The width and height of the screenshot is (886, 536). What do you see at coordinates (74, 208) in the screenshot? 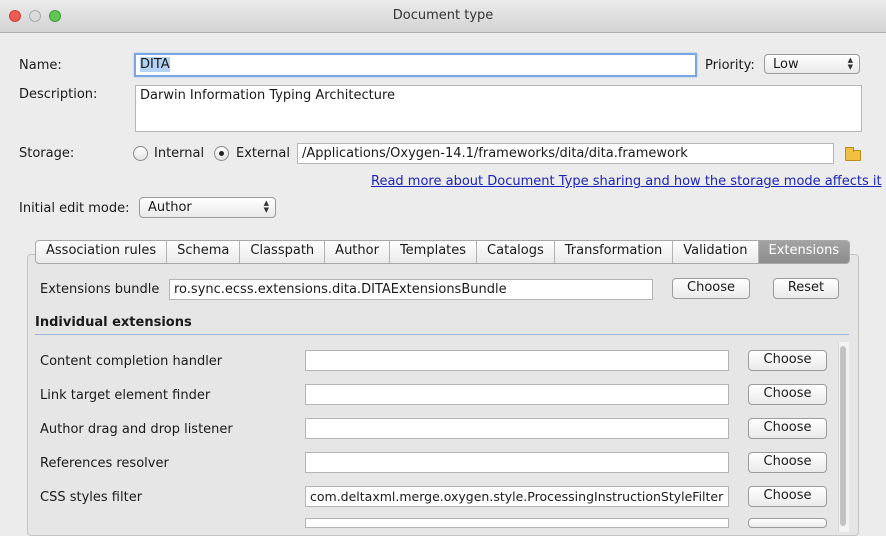
I see `edit-mode-label: Initial edit mode:` at bounding box center [74, 208].